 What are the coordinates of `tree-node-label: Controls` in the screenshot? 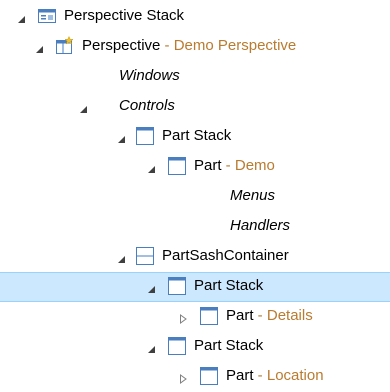 It's located at (147, 106).